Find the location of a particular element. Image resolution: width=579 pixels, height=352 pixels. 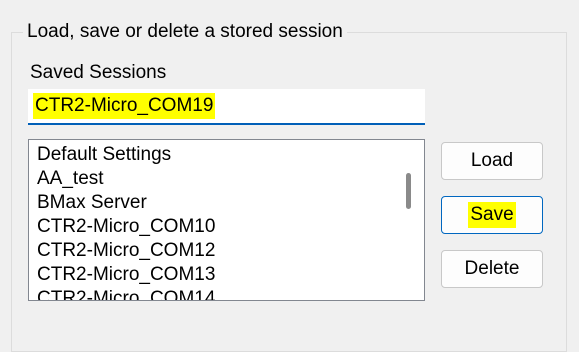

list-item-default-settings: Default Settings is located at coordinates (104, 155).